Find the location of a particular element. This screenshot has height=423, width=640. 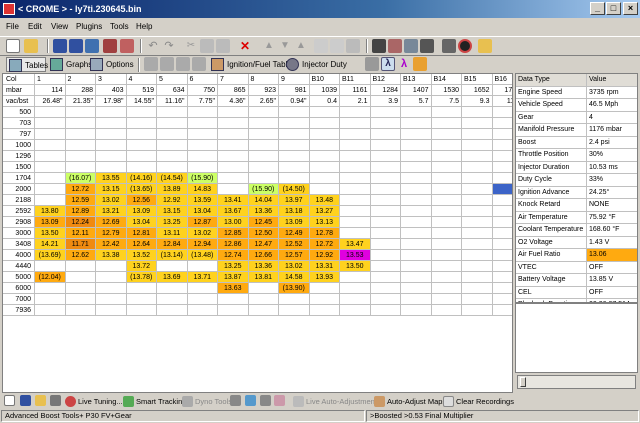

map-cell: 14.21 is located at coordinates (50, 244).